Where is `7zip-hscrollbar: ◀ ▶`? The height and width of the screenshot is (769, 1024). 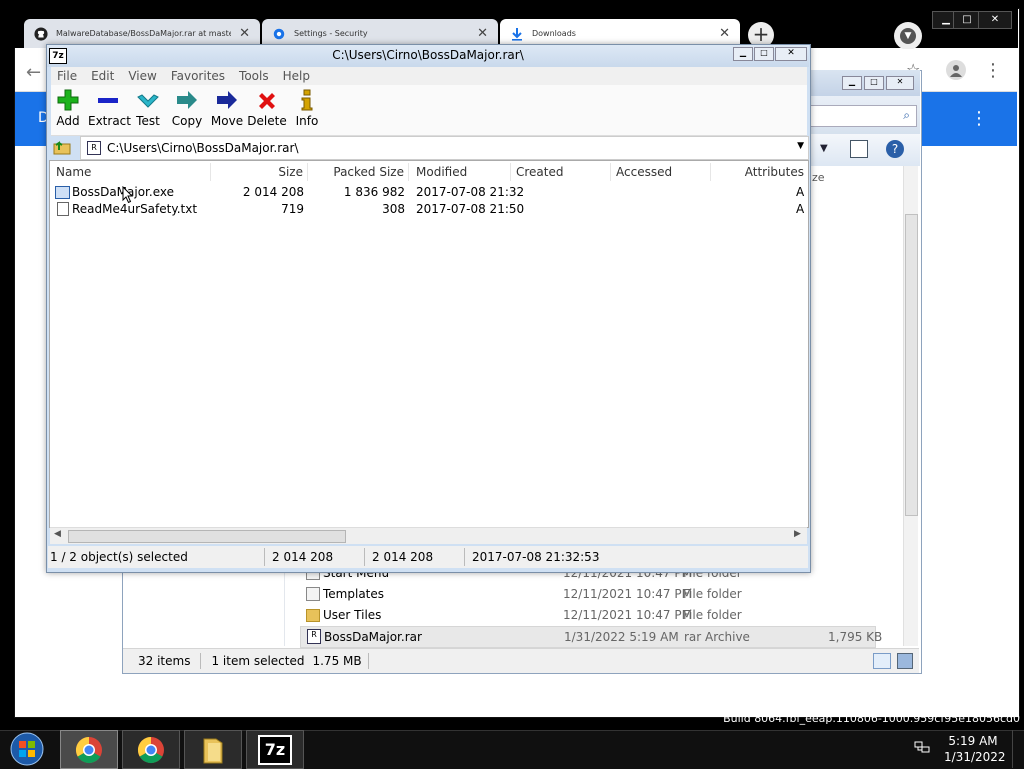
7zip-hscrollbar: ◀ ▶ is located at coordinates (428, 535).